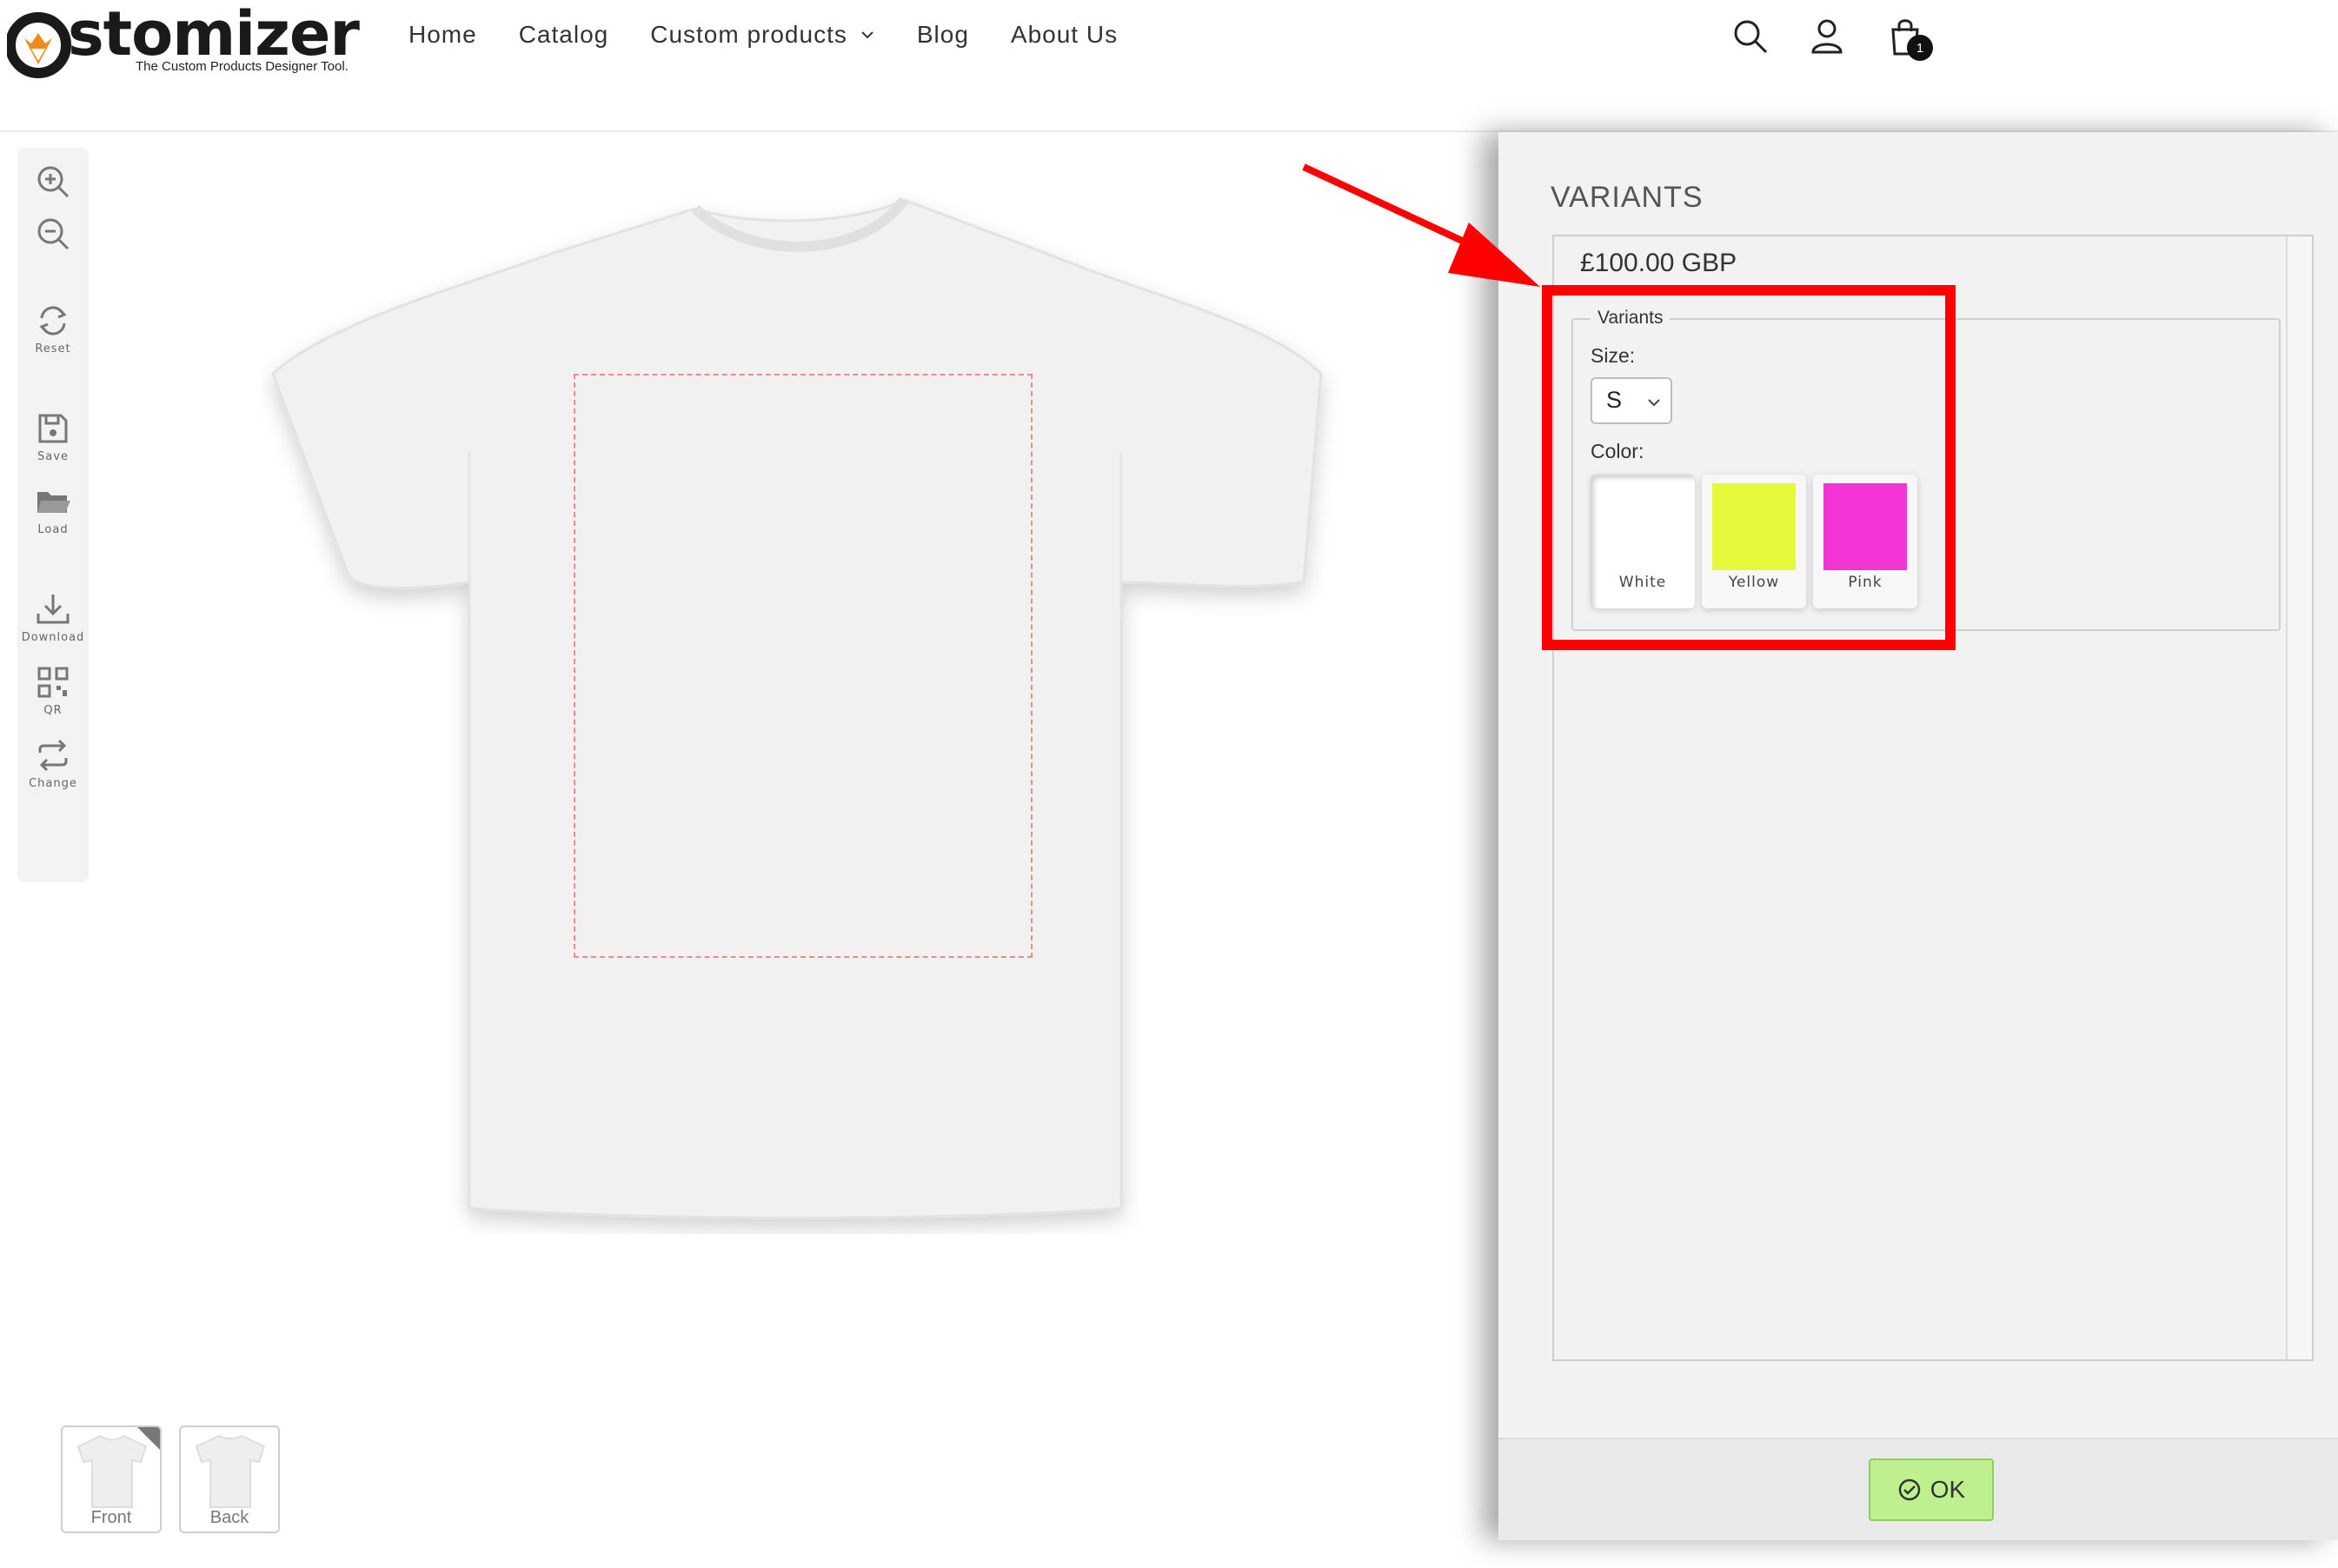  Describe the element at coordinates (53, 710) in the screenshot. I see `qr-label: QR` at that location.